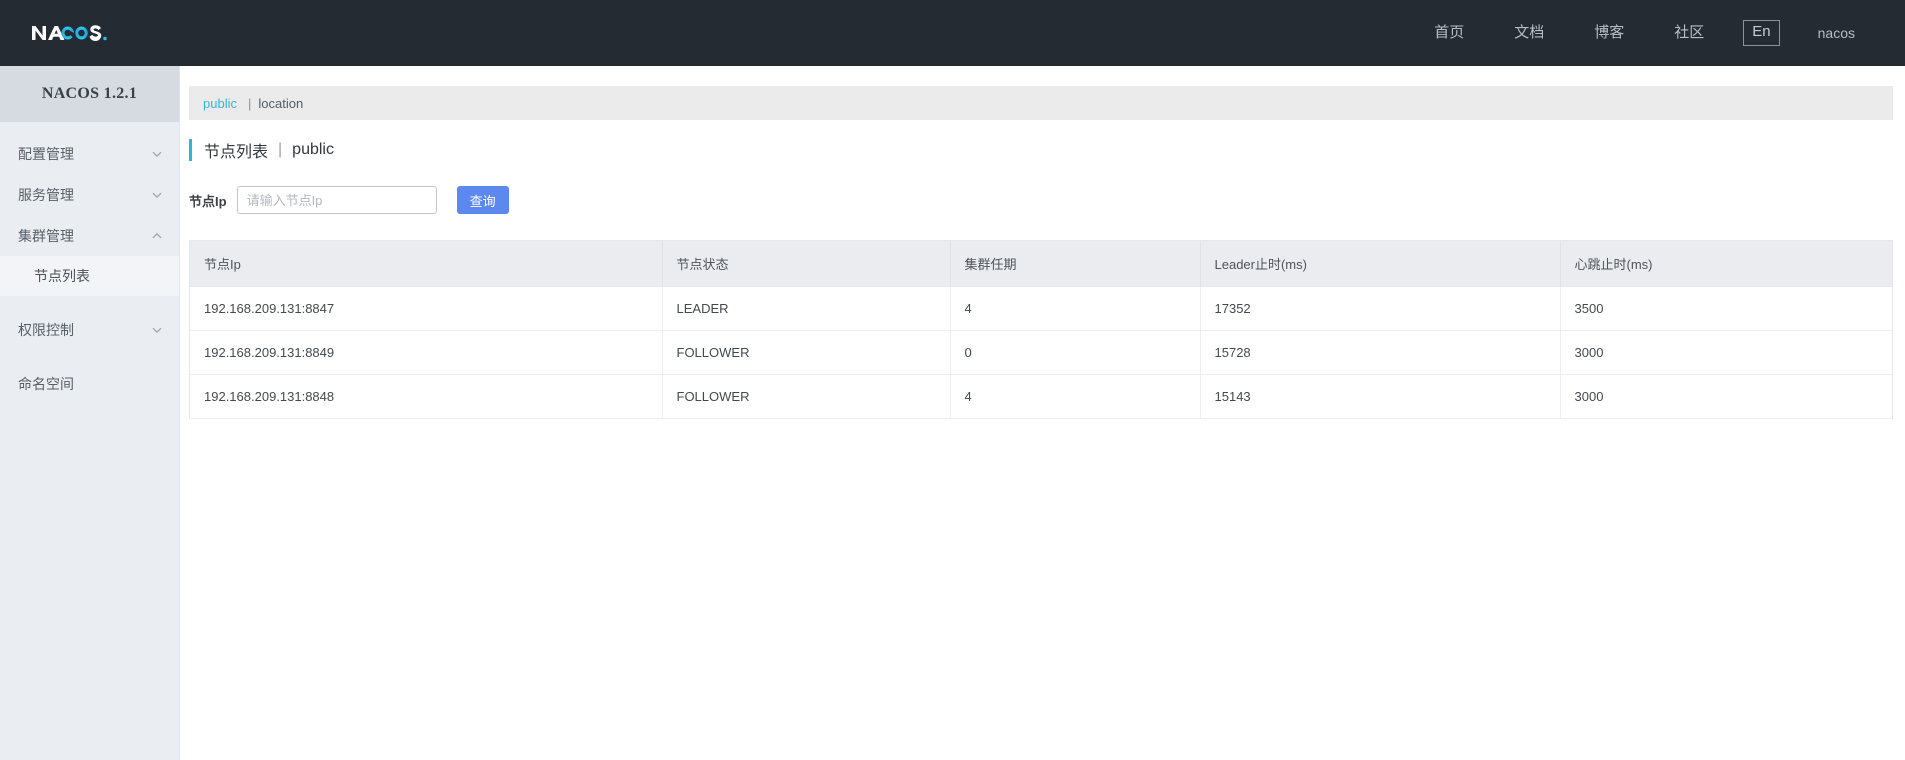  I want to click on cell-ip: 192.168.209.131:8848, so click(426, 396).